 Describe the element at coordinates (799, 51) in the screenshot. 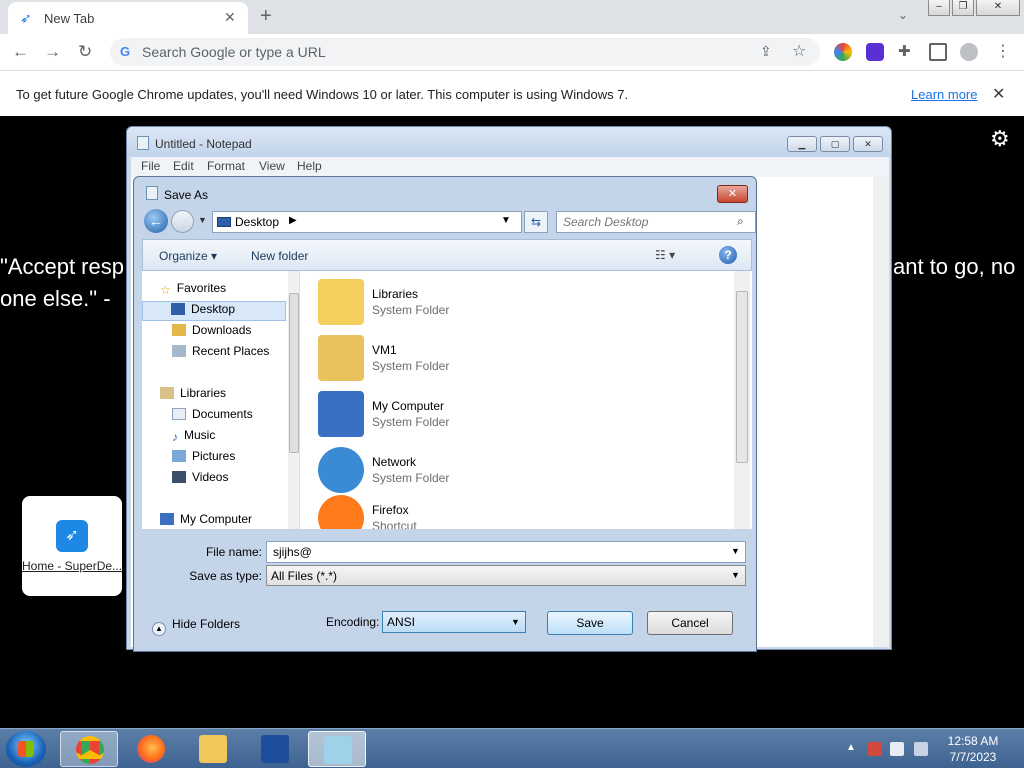

I see `bookmark-star-icon: ☆` at that location.